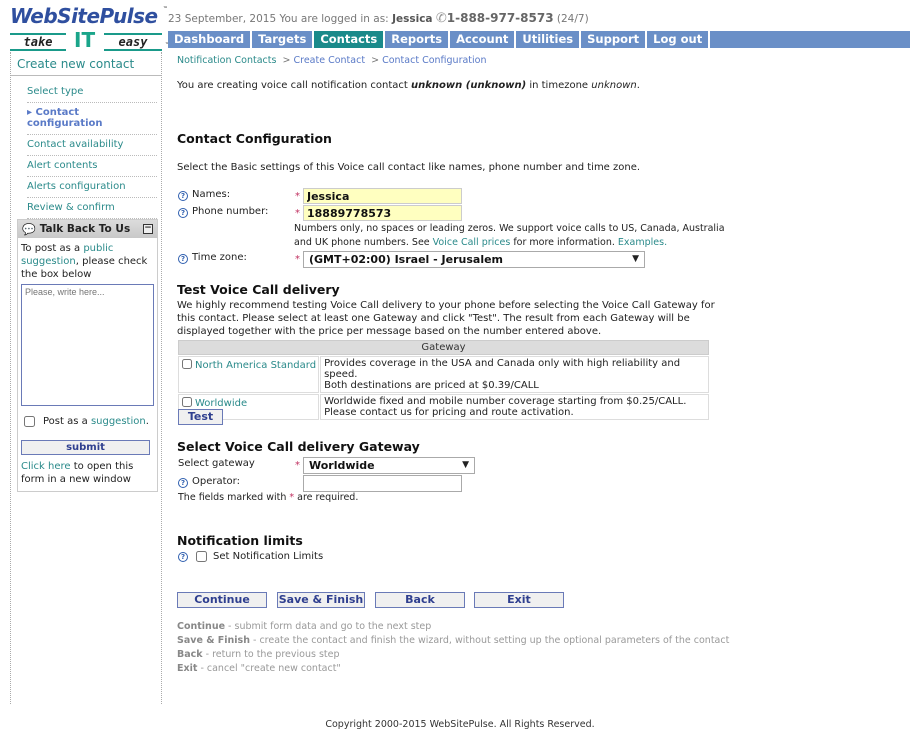 The width and height of the screenshot is (920, 741). What do you see at coordinates (118, 421) in the screenshot?
I see `suggestion-link: suggestion` at bounding box center [118, 421].